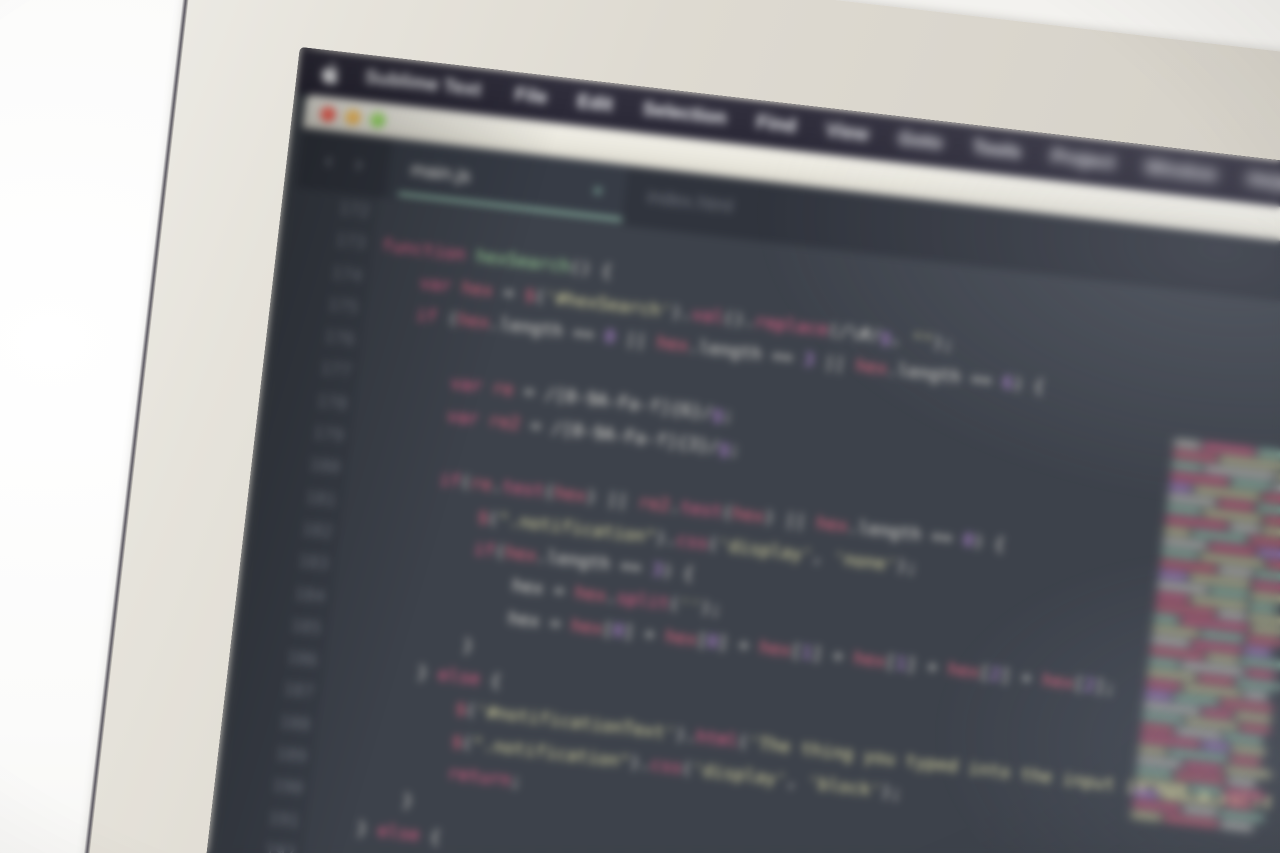  What do you see at coordinates (447, 318) in the screenshot?
I see `code-token: (` at bounding box center [447, 318].